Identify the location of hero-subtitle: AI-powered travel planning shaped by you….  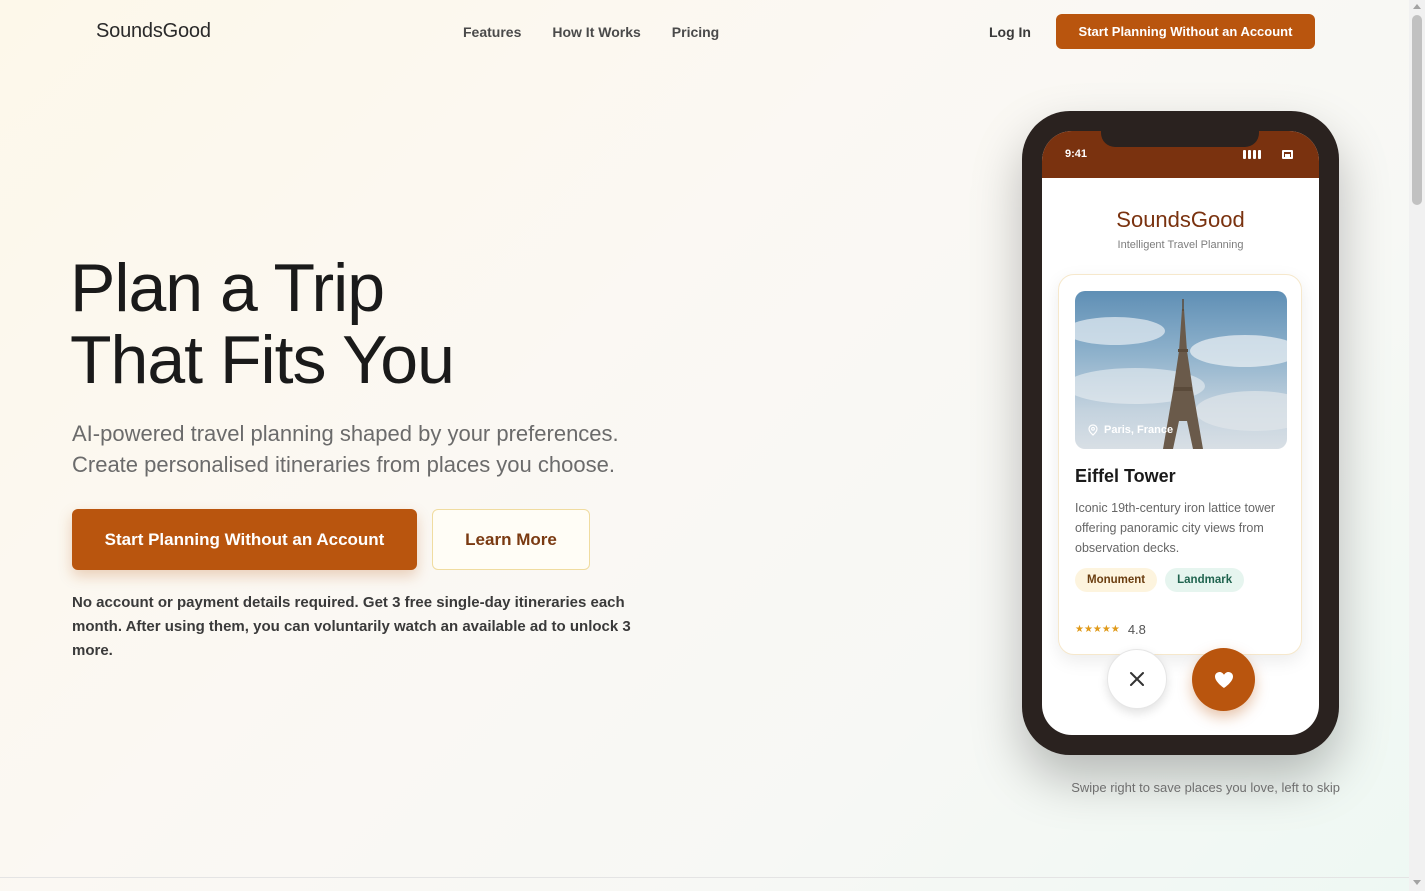
(345, 449).